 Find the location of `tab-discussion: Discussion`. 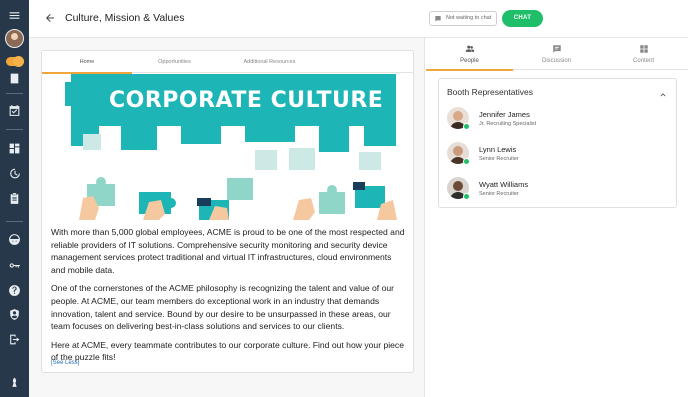

tab-discussion: Discussion is located at coordinates (556, 54).